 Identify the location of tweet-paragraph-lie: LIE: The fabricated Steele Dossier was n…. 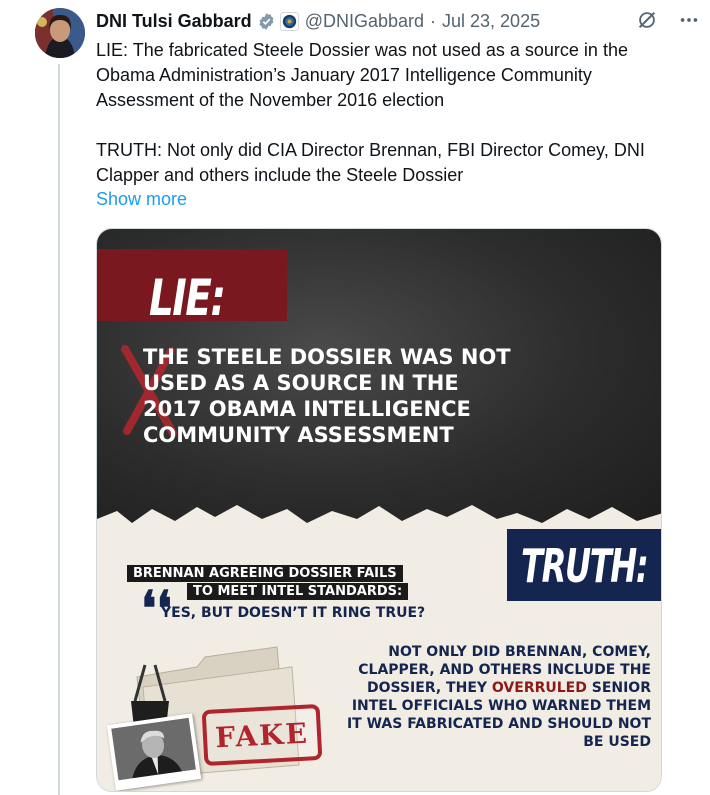
(364, 75).